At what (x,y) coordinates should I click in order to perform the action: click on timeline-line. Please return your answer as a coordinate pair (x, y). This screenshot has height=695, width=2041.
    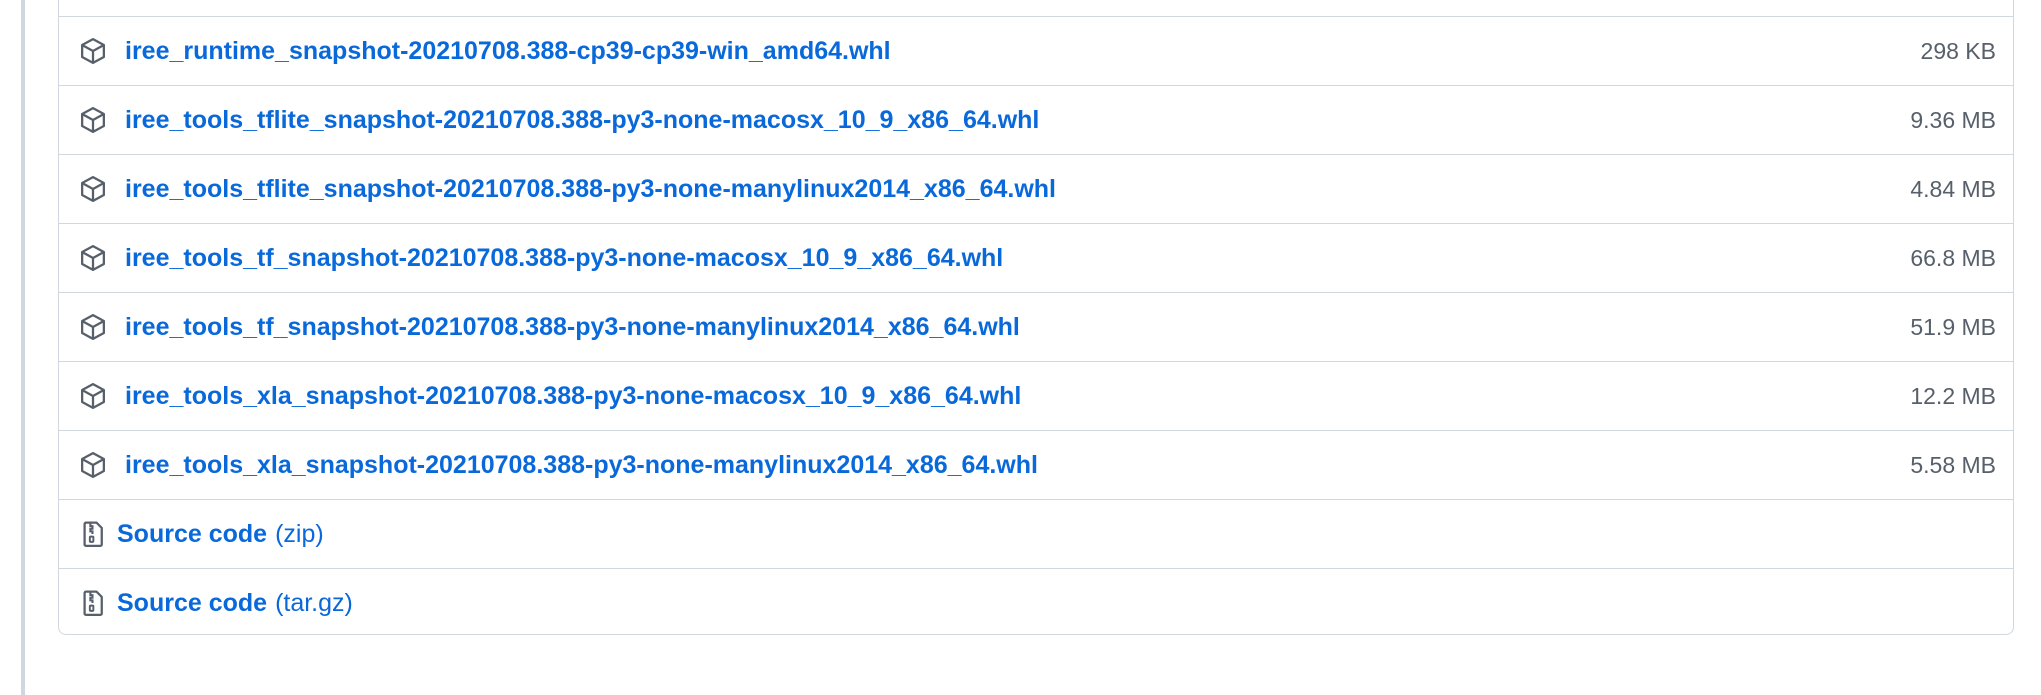
    Looking at the image, I should click on (23, 347).